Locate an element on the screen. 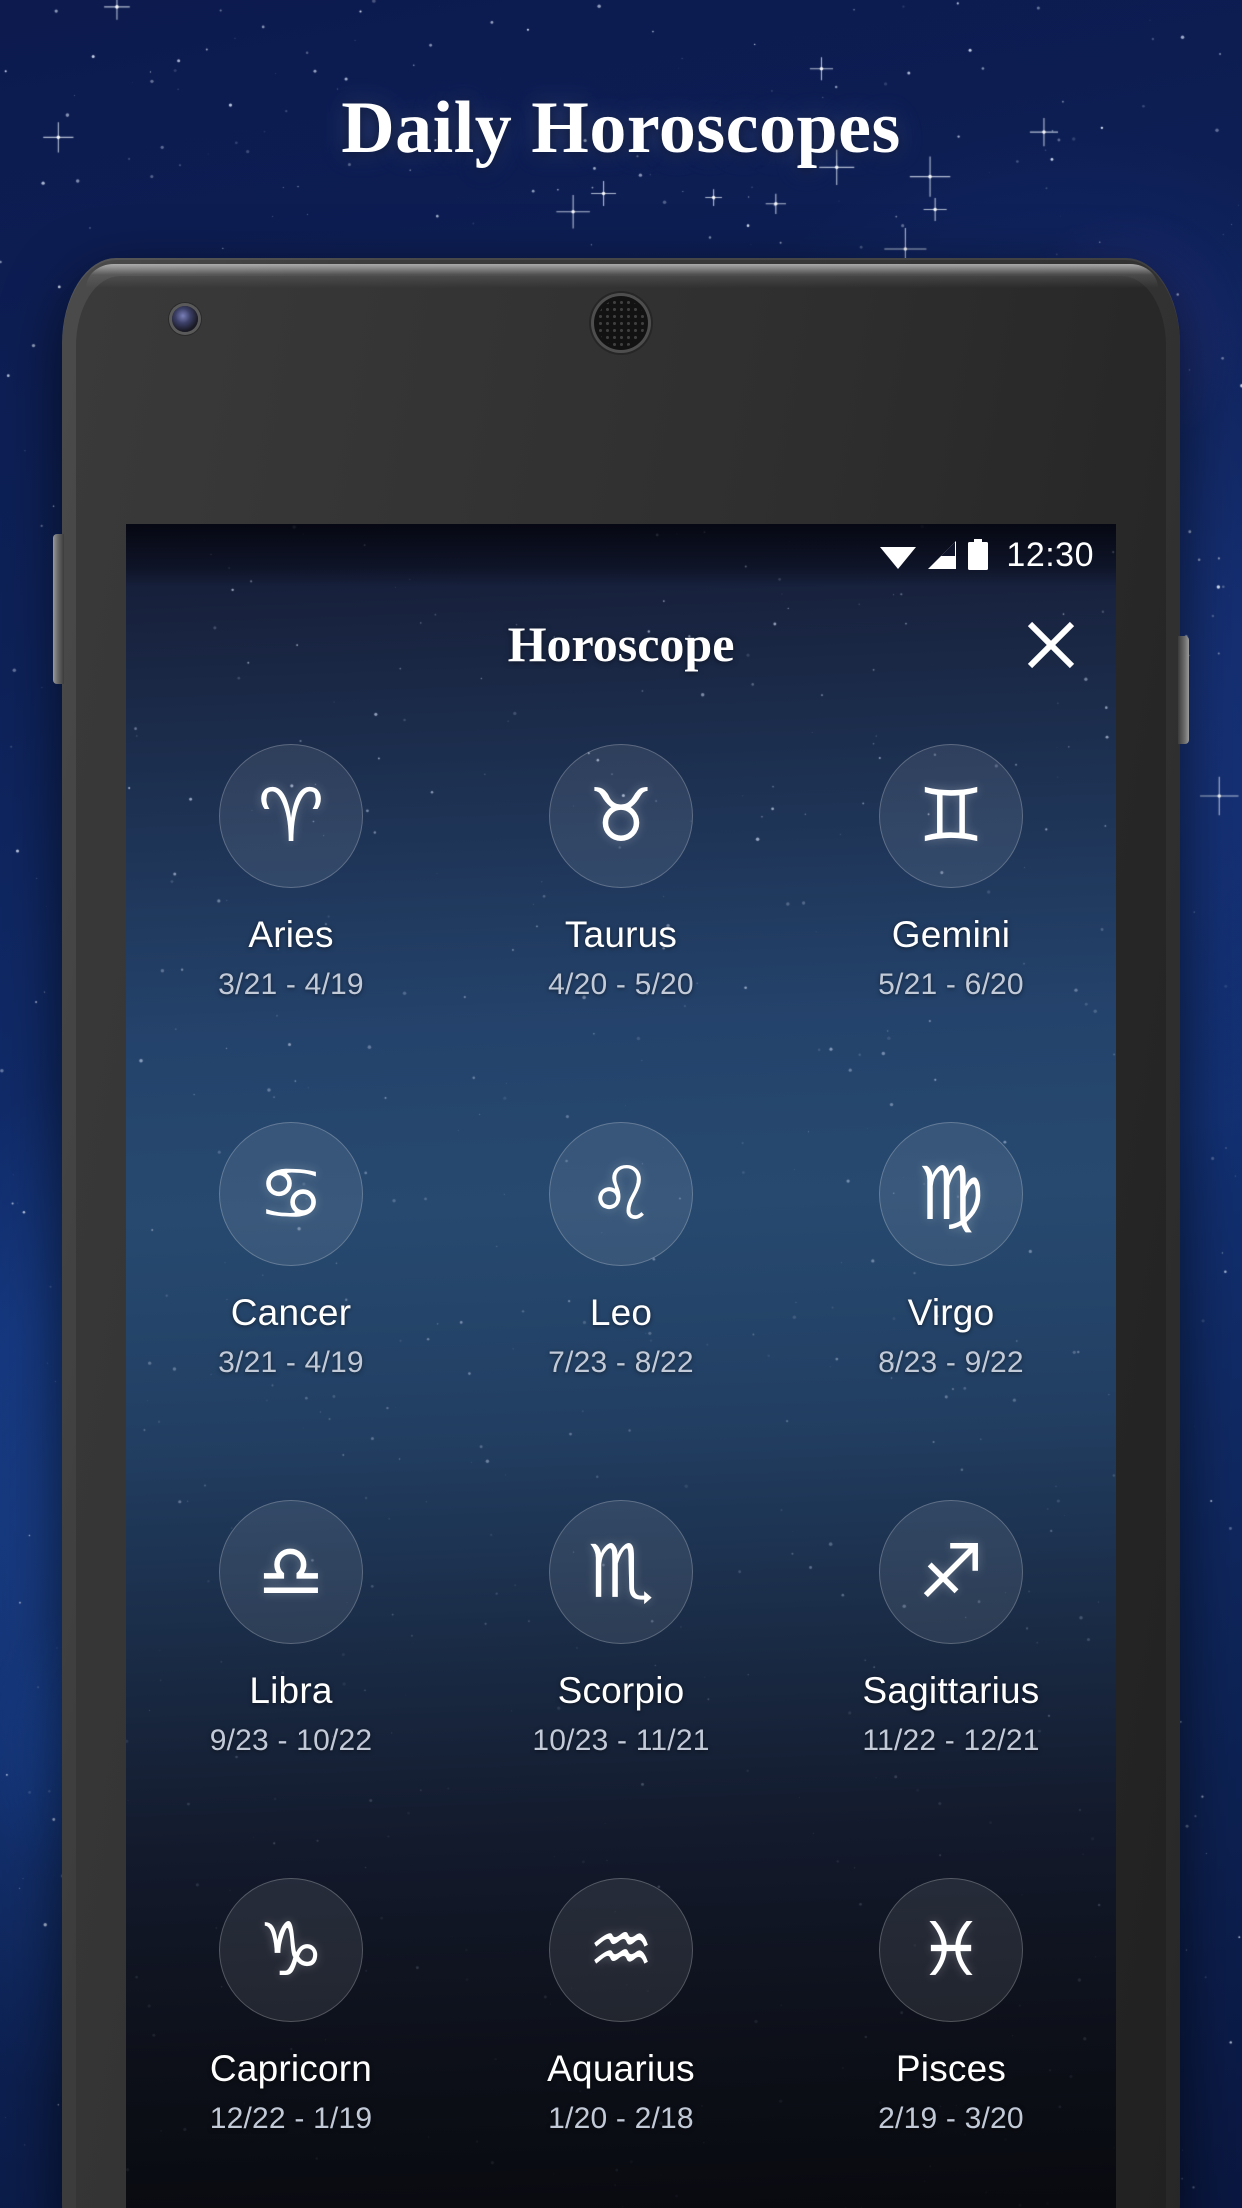 The height and width of the screenshot is (2208, 1242). zodiac-name: Virgo is located at coordinates (951, 1312).